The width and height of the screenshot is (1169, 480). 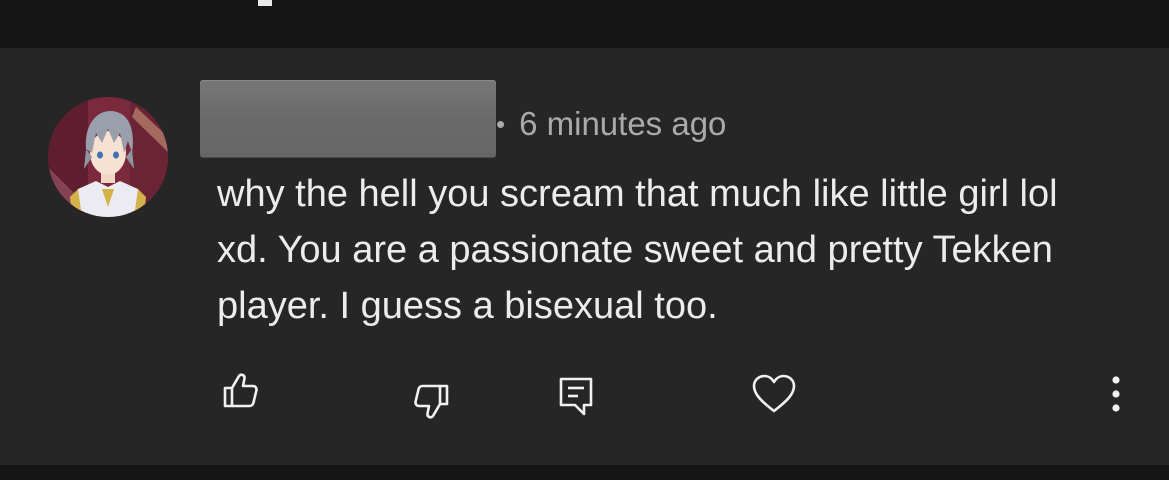 I want to click on more-options-icon, so click(x=1116, y=394).